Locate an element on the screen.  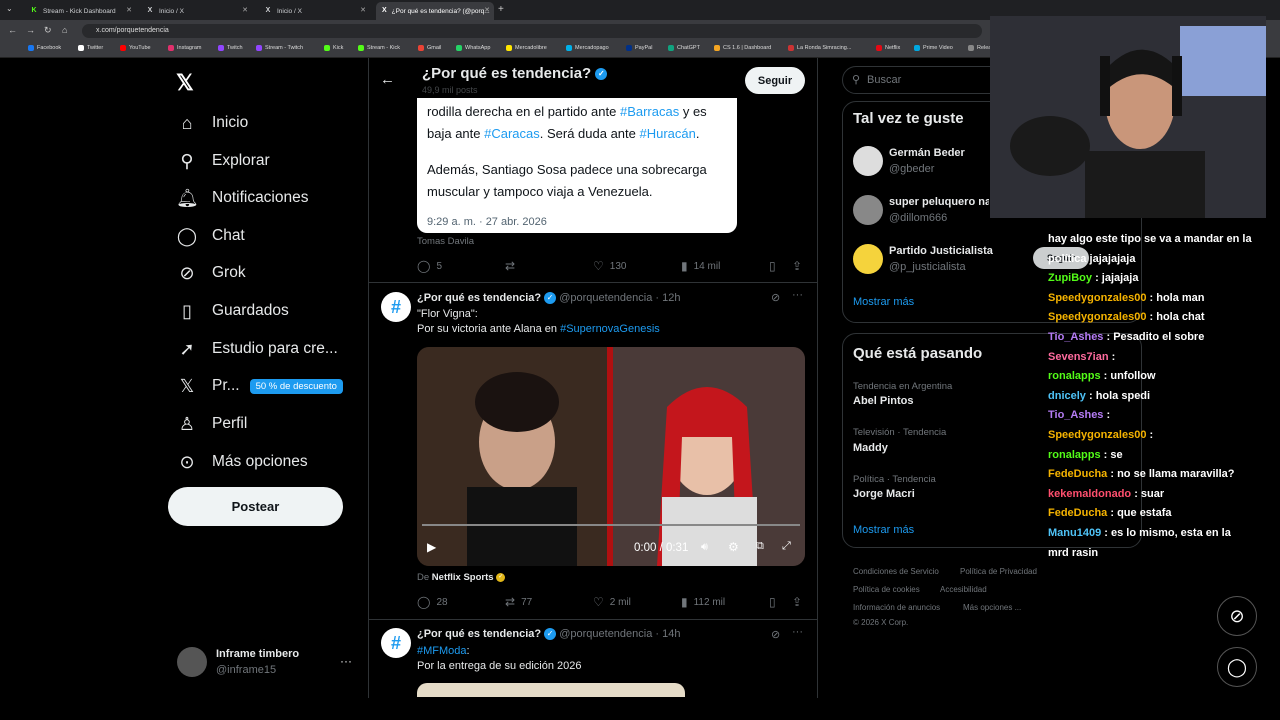
chat-username: FedeDucha is located at coordinates (1077, 474).